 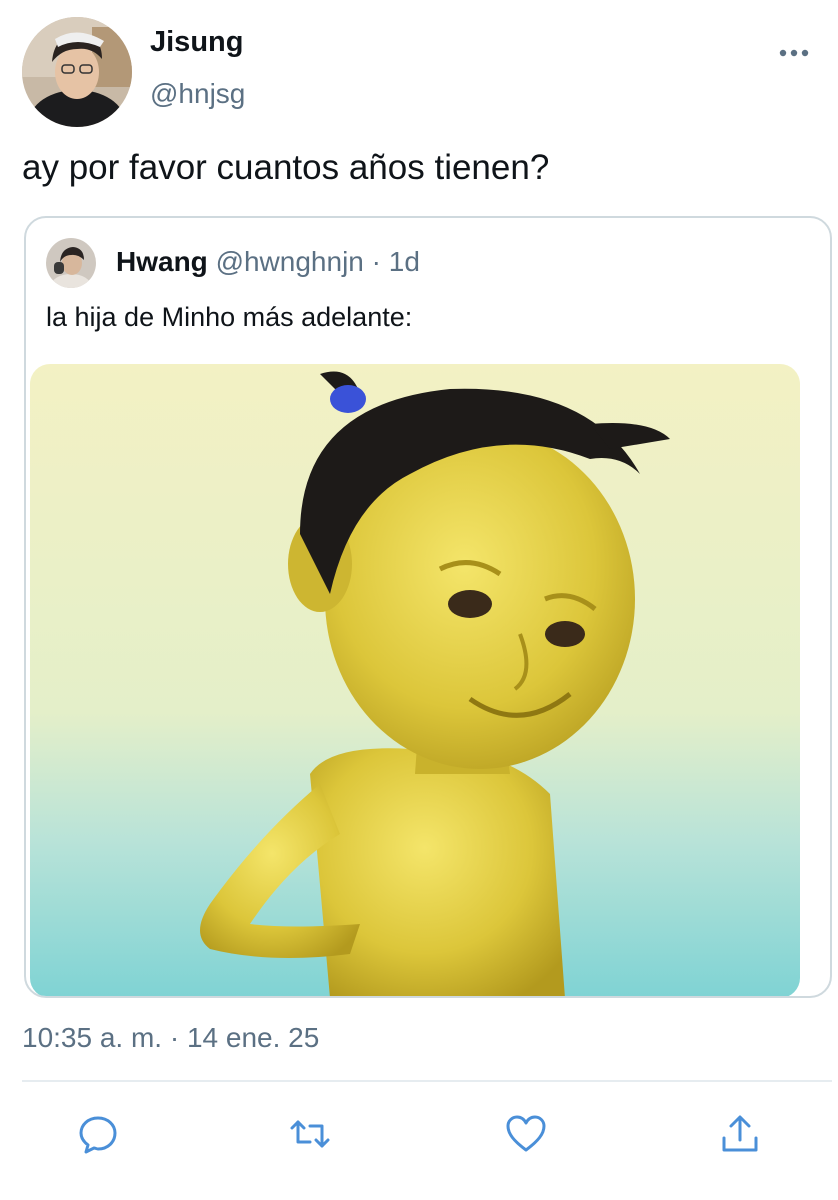 I want to click on like-button, so click(x=526, y=1134).